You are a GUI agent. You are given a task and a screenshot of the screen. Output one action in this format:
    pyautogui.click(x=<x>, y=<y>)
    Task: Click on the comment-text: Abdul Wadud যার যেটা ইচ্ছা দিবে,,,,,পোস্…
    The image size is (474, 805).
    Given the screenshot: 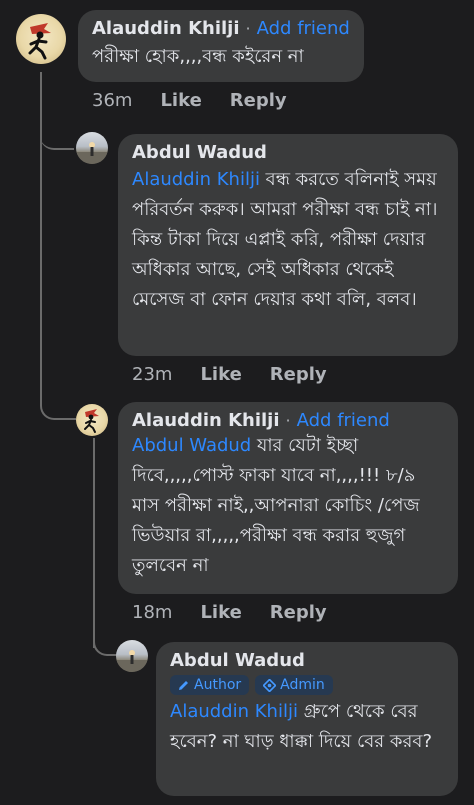 What is the action you would take?
    pyautogui.click(x=288, y=506)
    